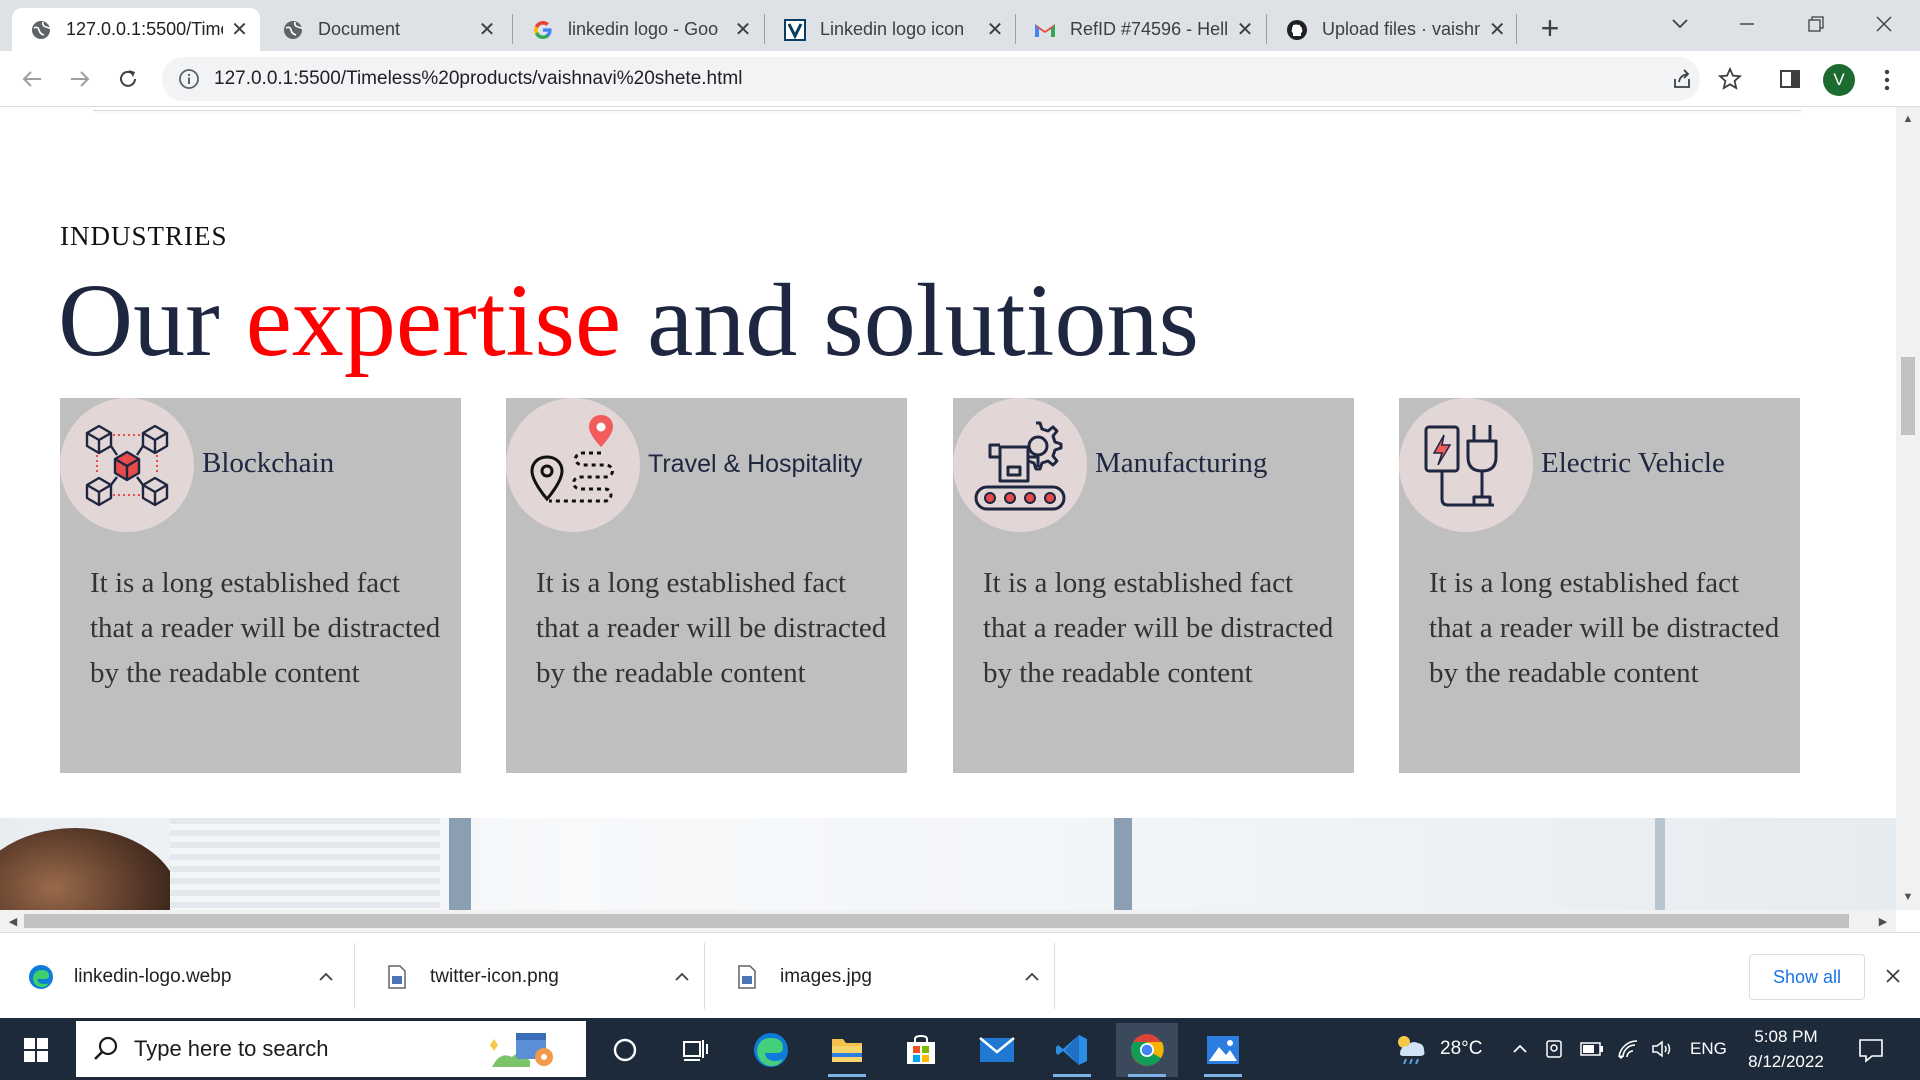  I want to click on tab-separator, so click(512, 29).